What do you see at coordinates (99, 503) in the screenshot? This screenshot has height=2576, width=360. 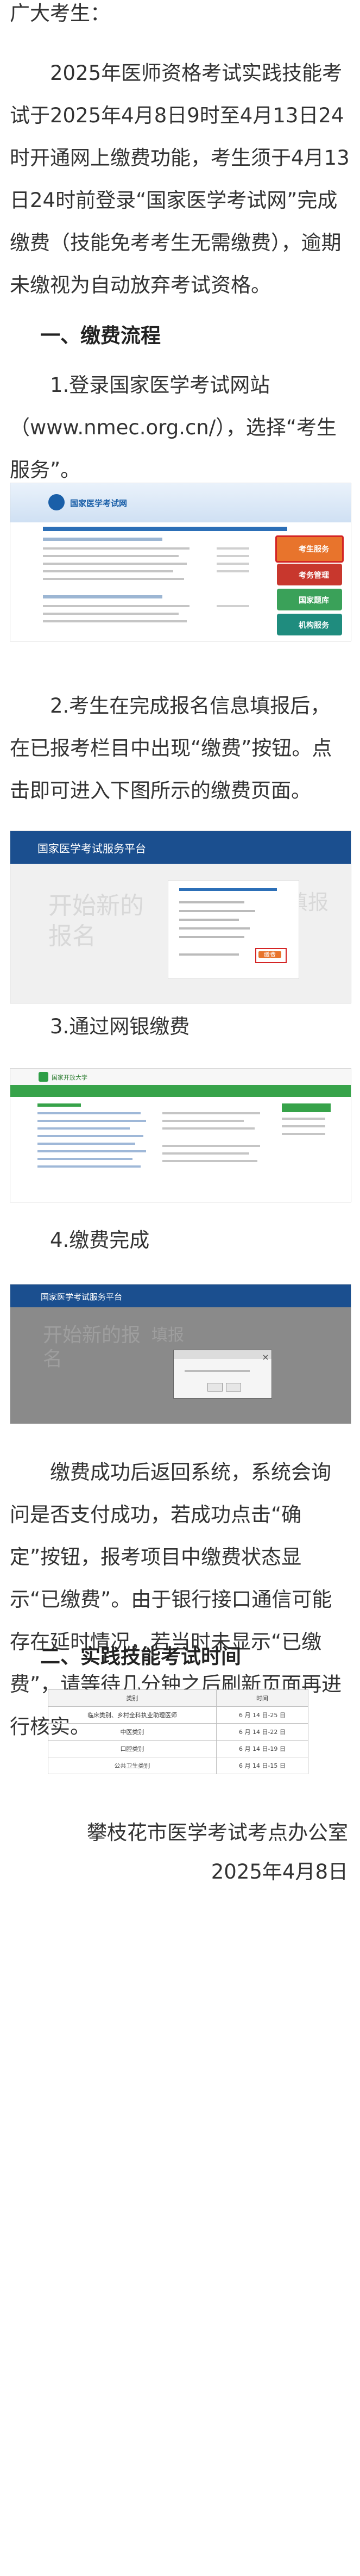 I see `site-name: 国家医学考试网` at bounding box center [99, 503].